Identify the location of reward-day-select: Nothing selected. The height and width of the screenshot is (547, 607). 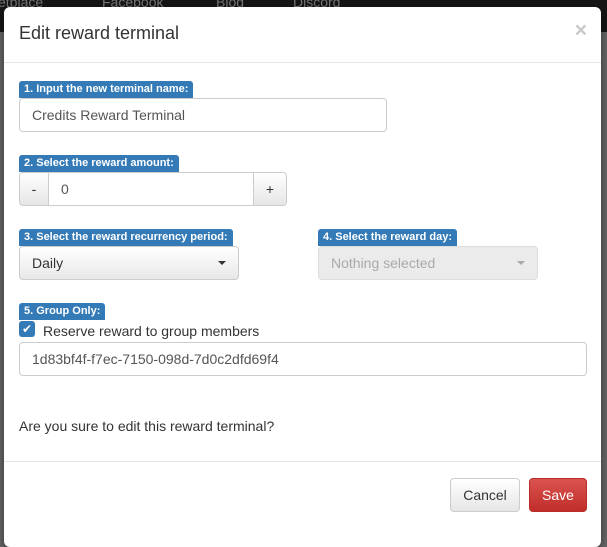
(428, 263).